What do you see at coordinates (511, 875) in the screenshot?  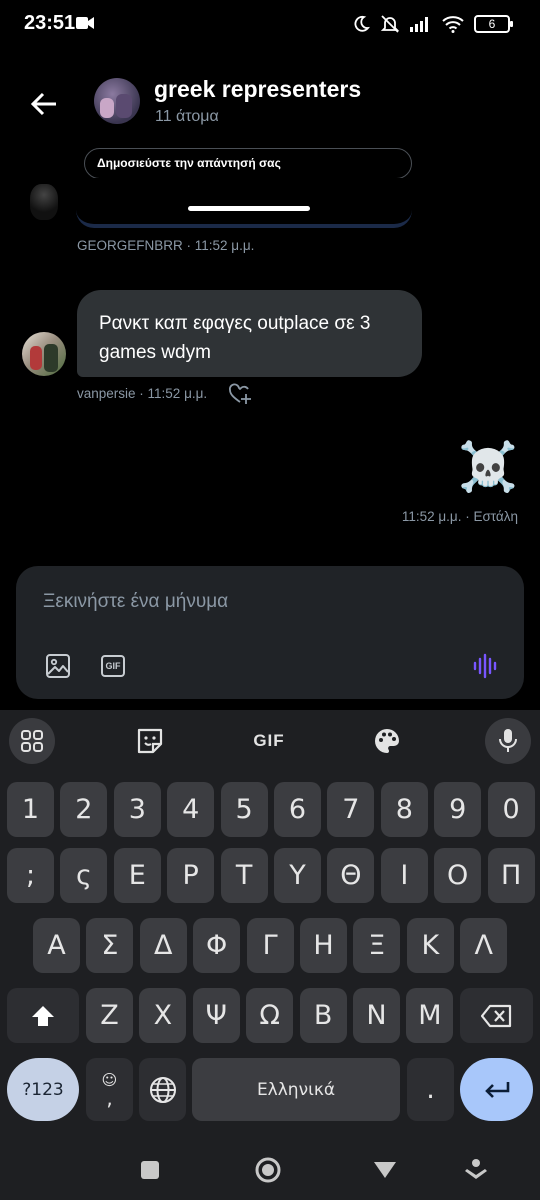 I see `letter-key: Π` at bounding box center [511, 875].